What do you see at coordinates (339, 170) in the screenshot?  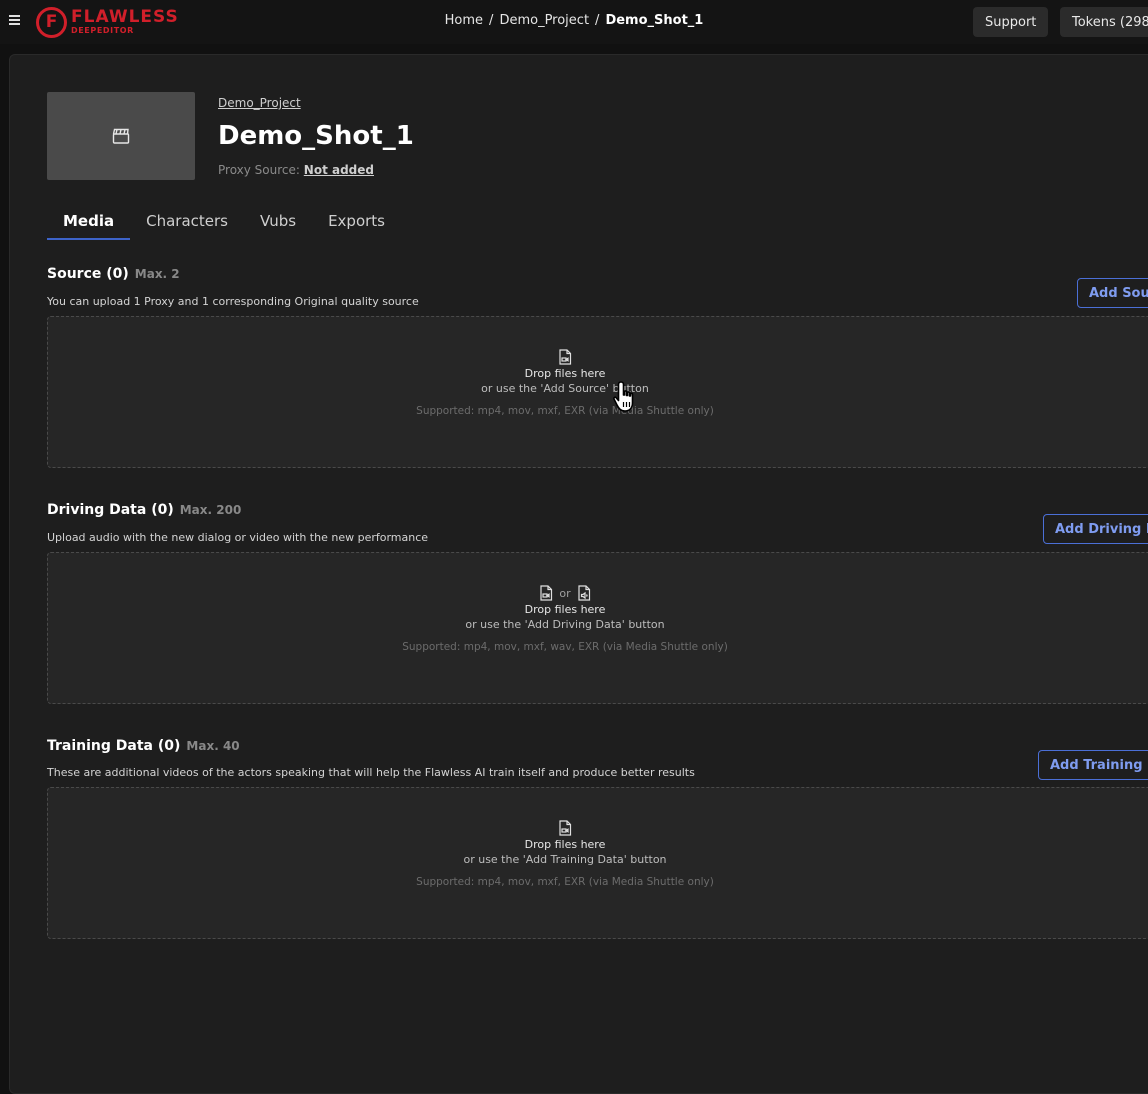 I see `proxy-source-value: Not added` at bounding box center [339, 170].